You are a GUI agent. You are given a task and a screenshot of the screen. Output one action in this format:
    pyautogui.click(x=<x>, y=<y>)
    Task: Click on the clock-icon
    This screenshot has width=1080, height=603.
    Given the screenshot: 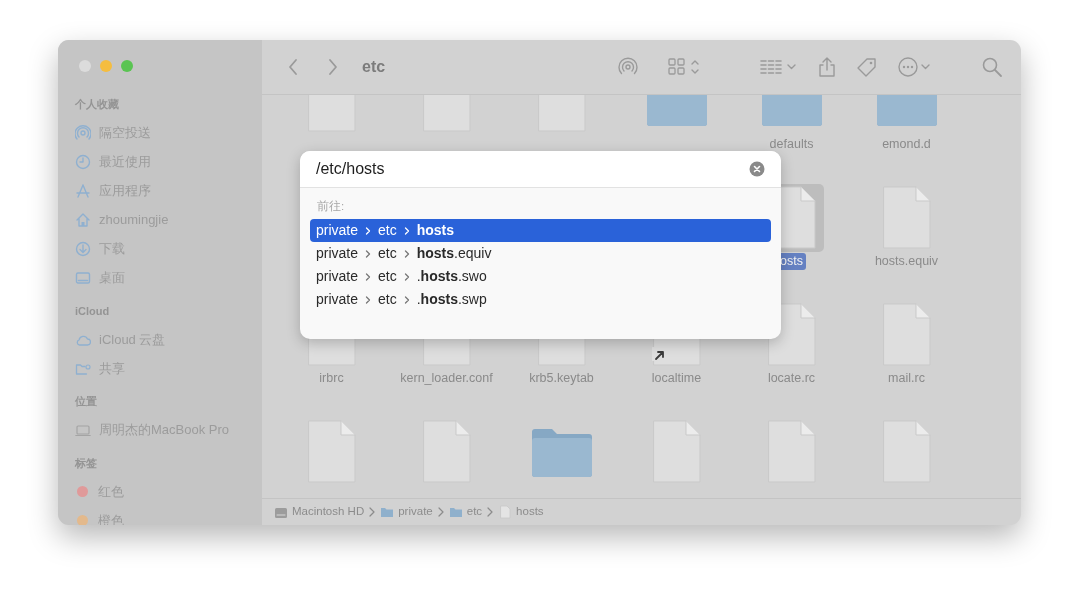 What is the action you would take?
    pyautogui.click(x=83, y=162)
    